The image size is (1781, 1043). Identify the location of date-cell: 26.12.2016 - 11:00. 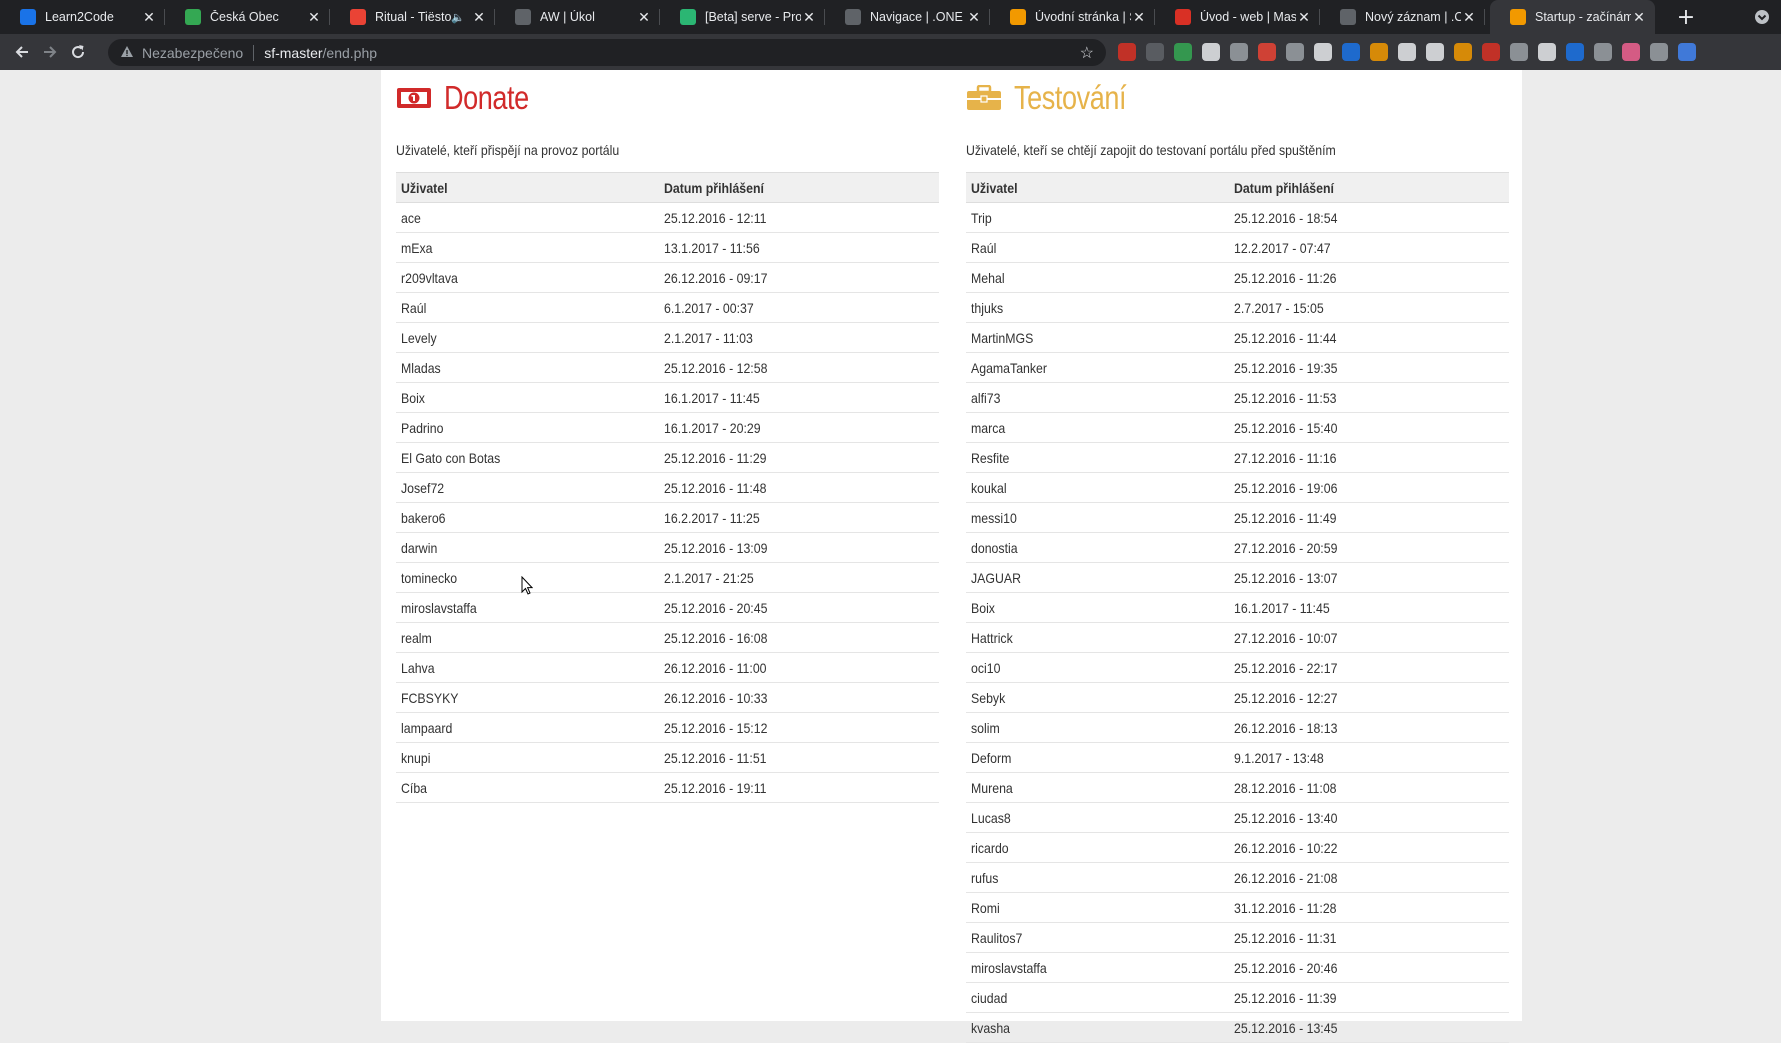
(799, 667).